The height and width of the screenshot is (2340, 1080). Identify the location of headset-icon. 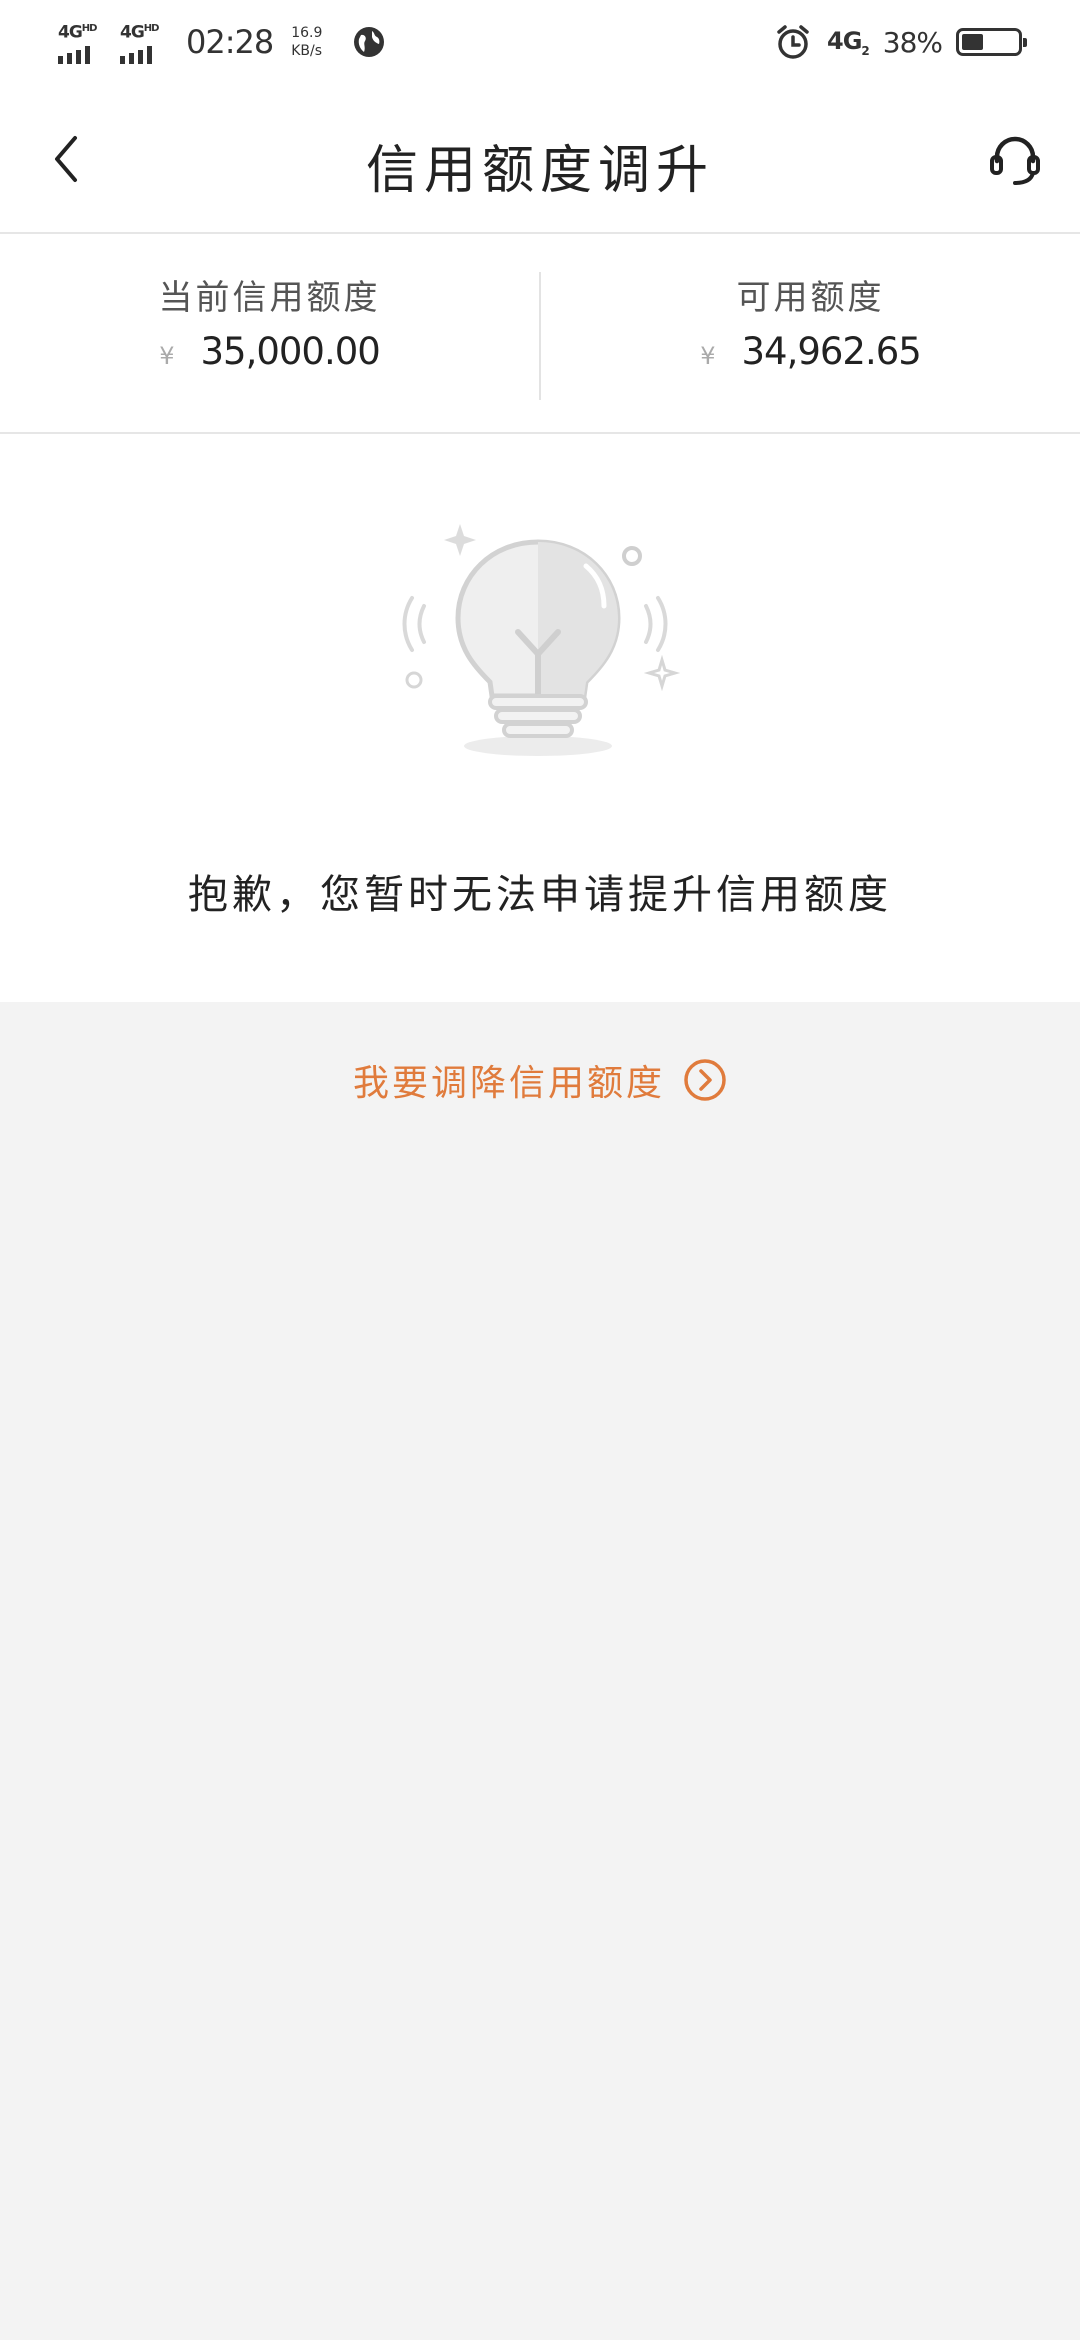
(1015, 160).